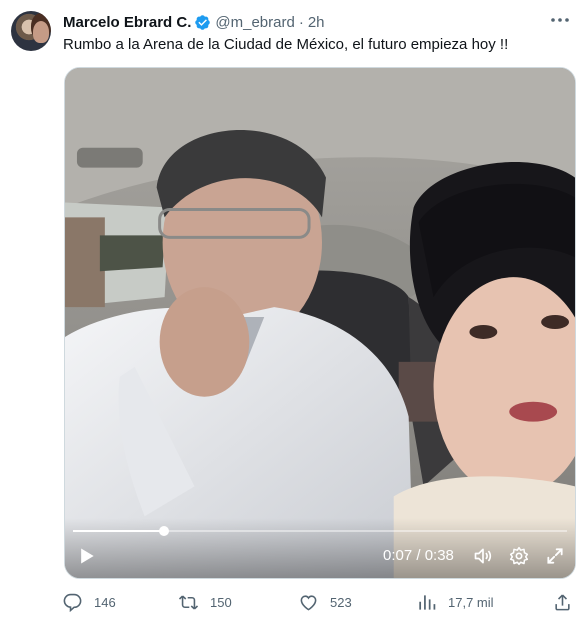 The width and height of the screenshot is (588, 621). Describe the element at coordinates (325, 22) in the screenshot. I see `tweet-header: Marcelo Ebrard C. @m_ebrard · 2h` at that location.